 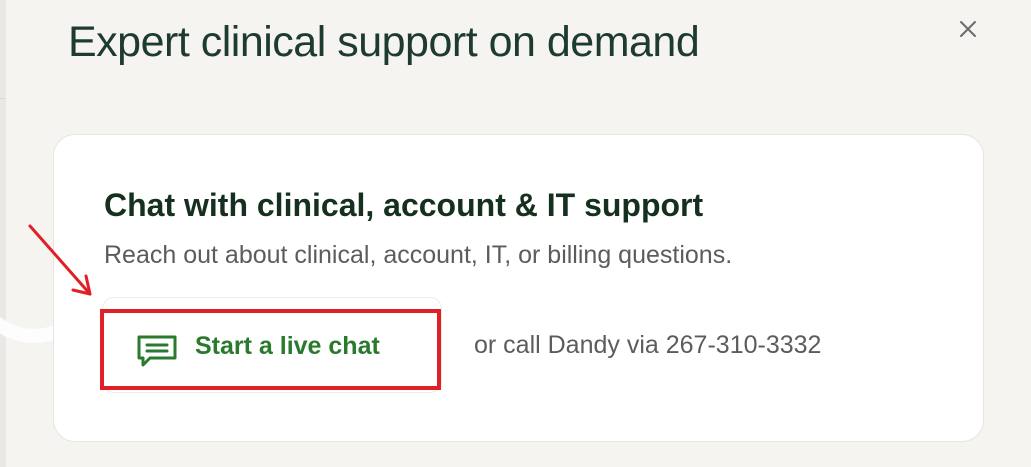 I want to click on close-icon, so click(x=968, y=29).